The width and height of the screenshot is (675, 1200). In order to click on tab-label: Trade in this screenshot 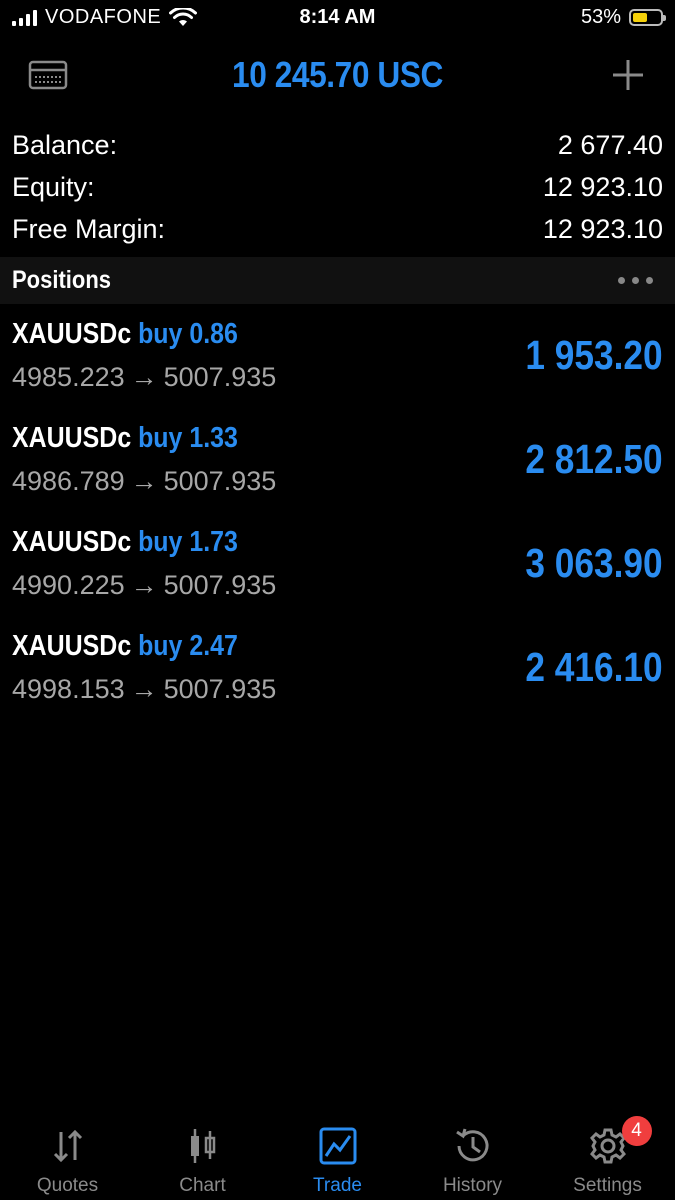, I will do `click(337, 1185)`.